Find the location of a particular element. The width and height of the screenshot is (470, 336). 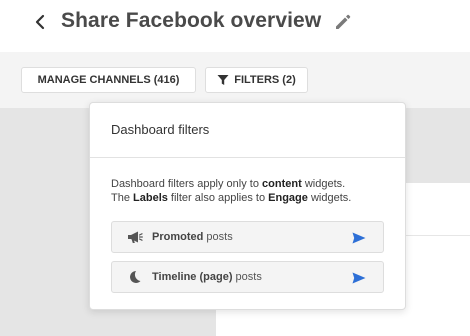

filter-item-label: Promoted posts is located at coordinates (192, 237).